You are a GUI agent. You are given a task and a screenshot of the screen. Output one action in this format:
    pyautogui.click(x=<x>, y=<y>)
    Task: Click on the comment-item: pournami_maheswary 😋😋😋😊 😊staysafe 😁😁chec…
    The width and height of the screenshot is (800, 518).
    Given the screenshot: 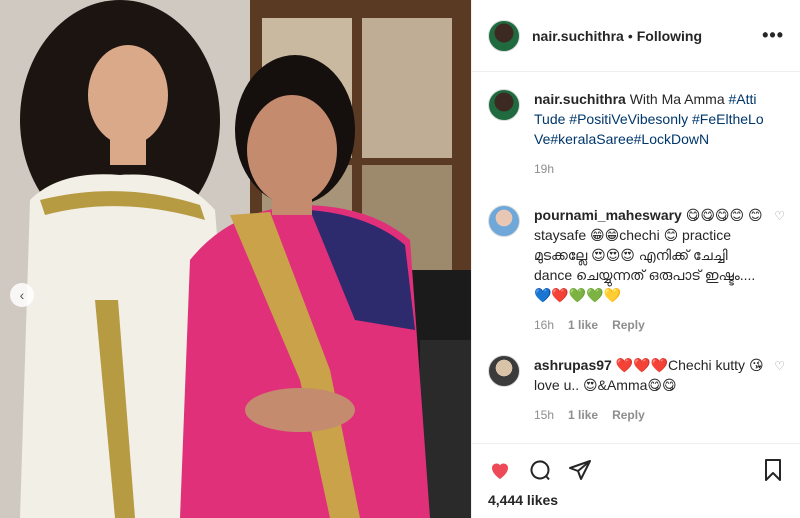 What is the action you would take?
    pyautogui.click(x=636, y=270)
    